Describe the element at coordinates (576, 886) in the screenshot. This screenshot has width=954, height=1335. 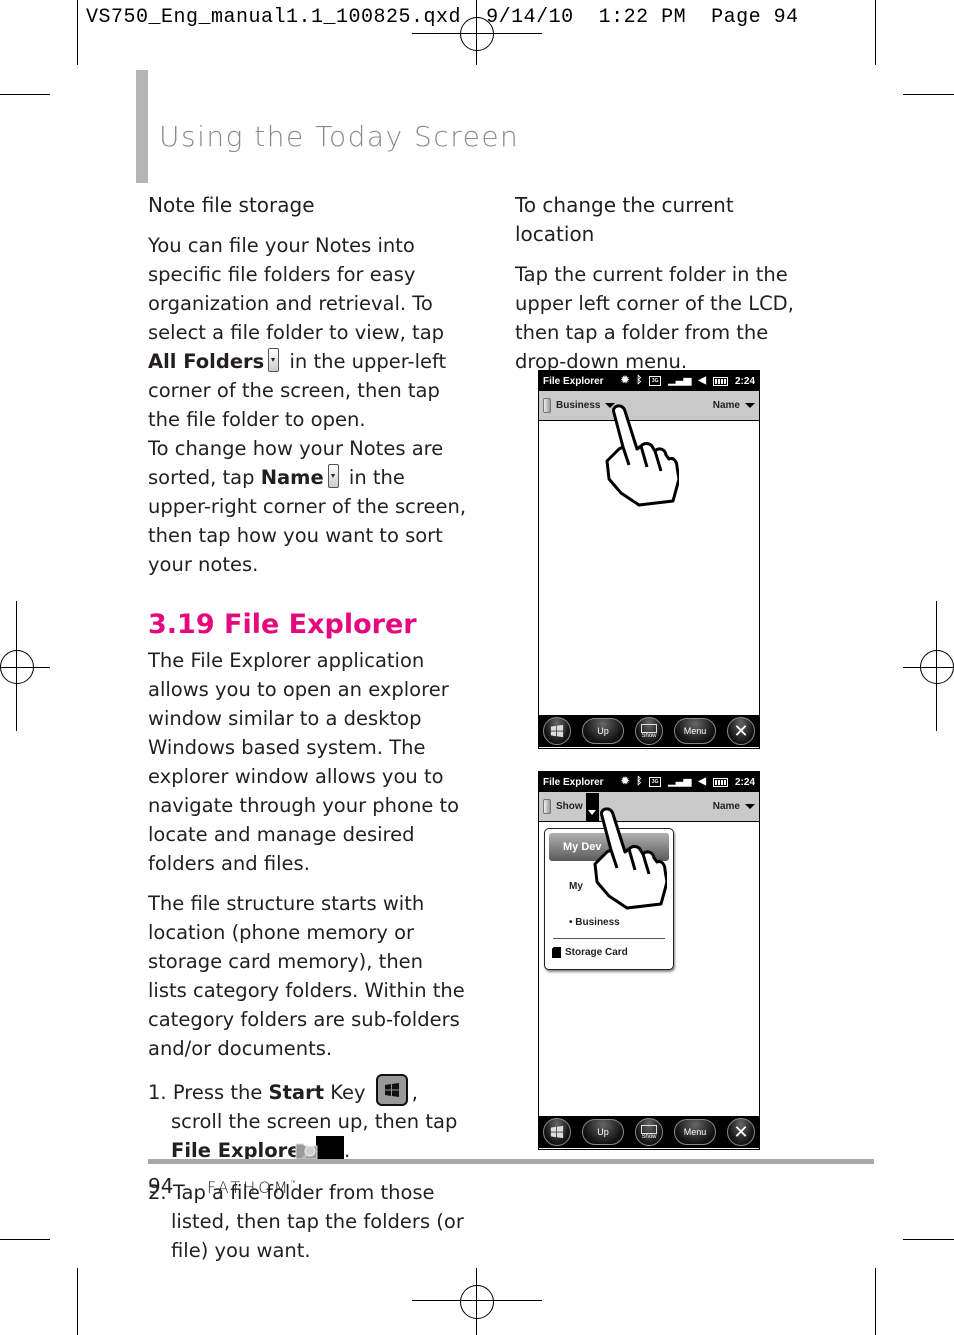
I see `dropdown-item-my: My` at that location.